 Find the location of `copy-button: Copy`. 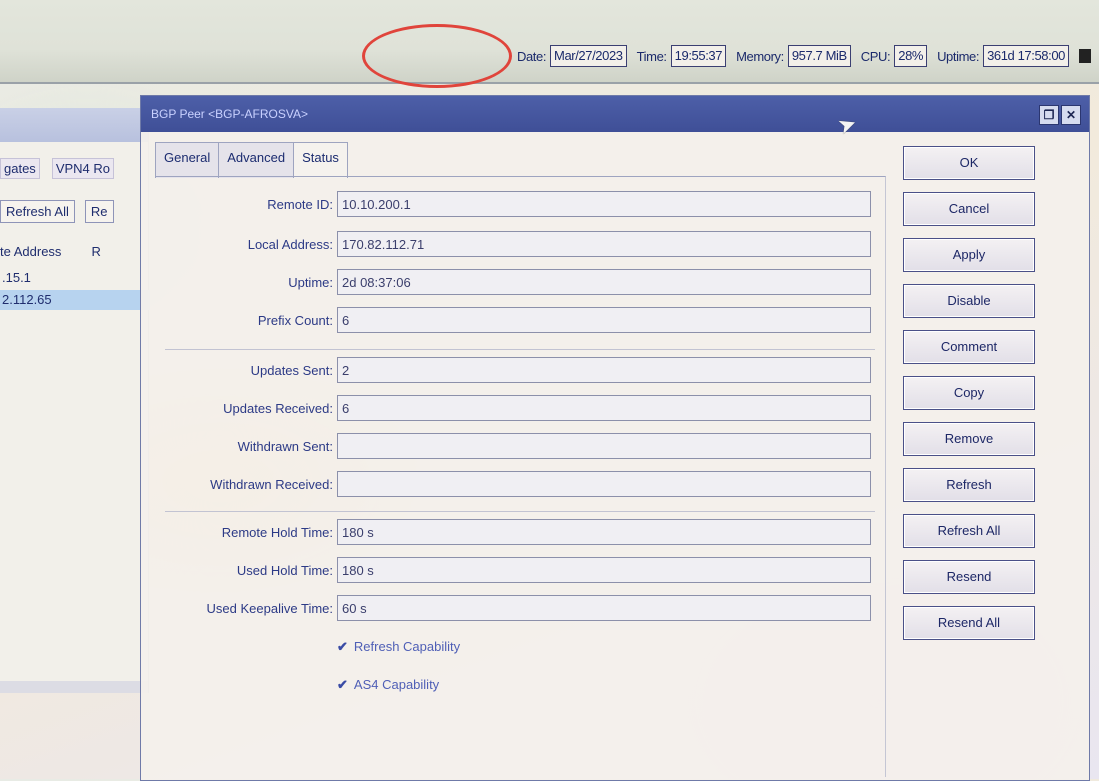

copy-button: Copy is located at coordinates (969, 393).